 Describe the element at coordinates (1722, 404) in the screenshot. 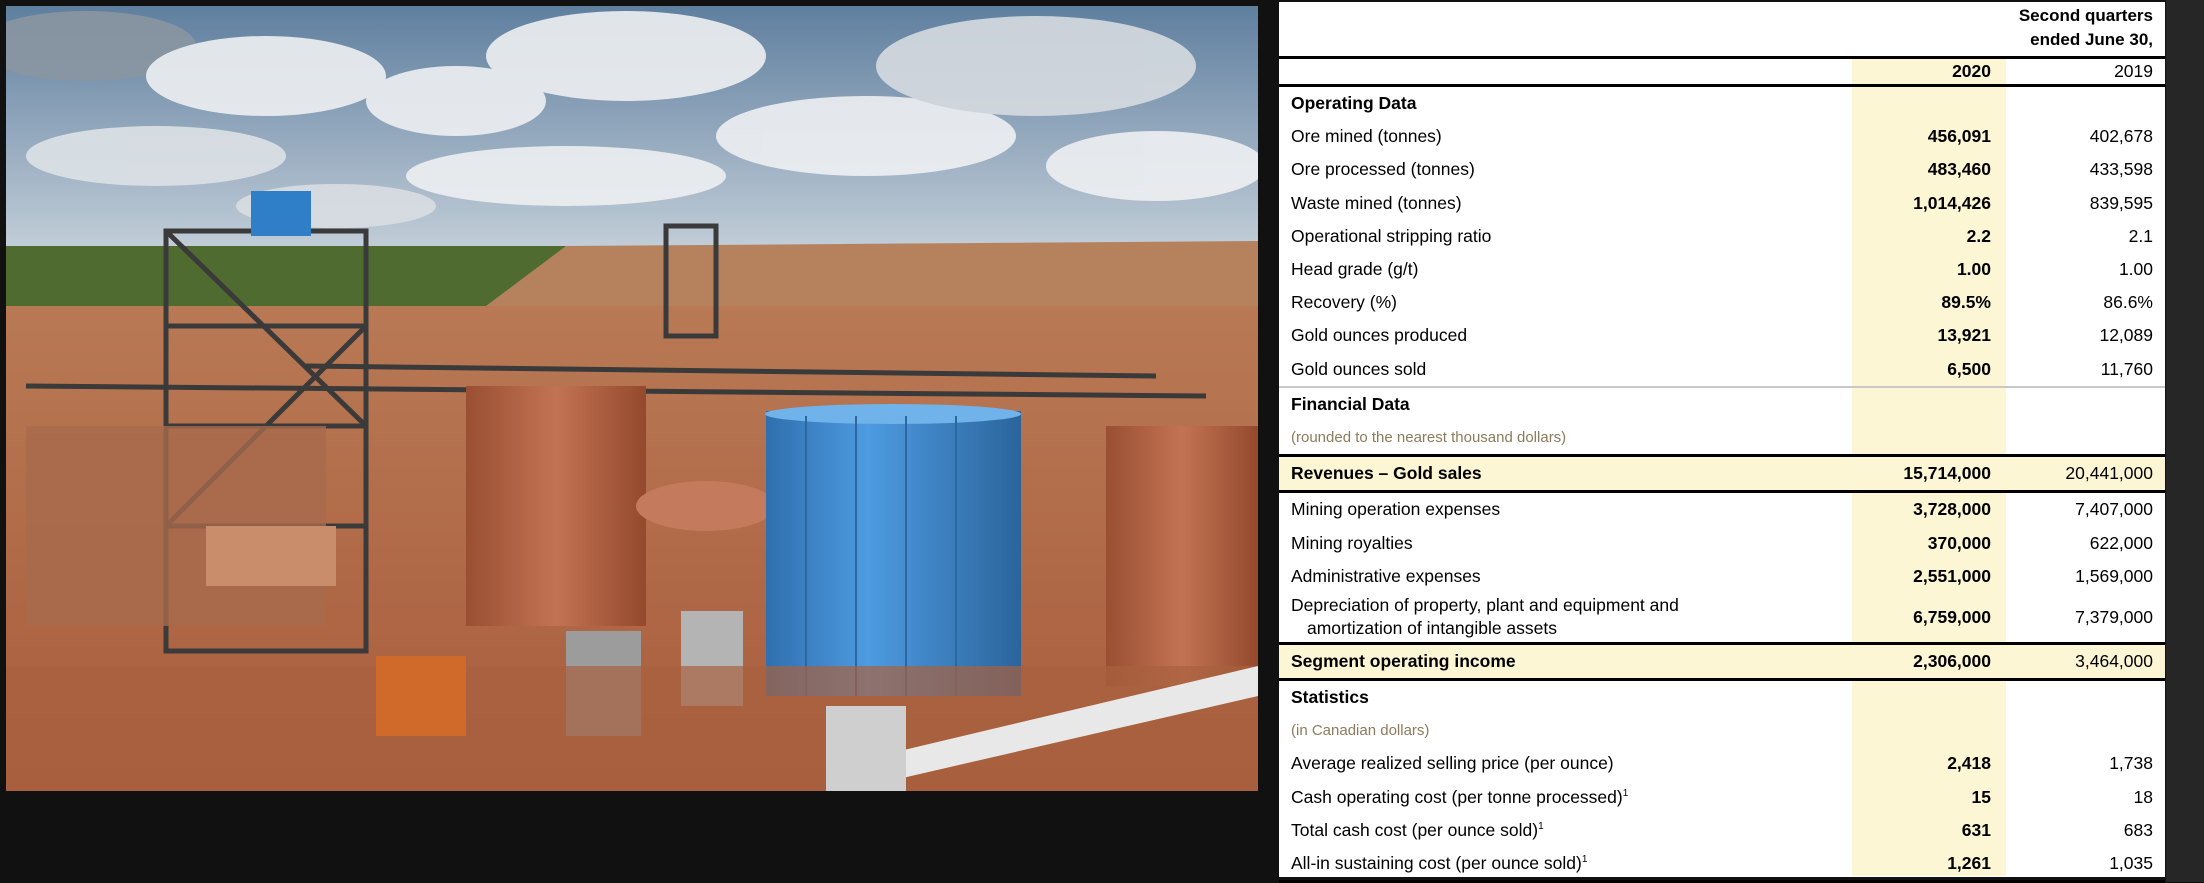

I see `section-heading-row: Financial Data` at that location.